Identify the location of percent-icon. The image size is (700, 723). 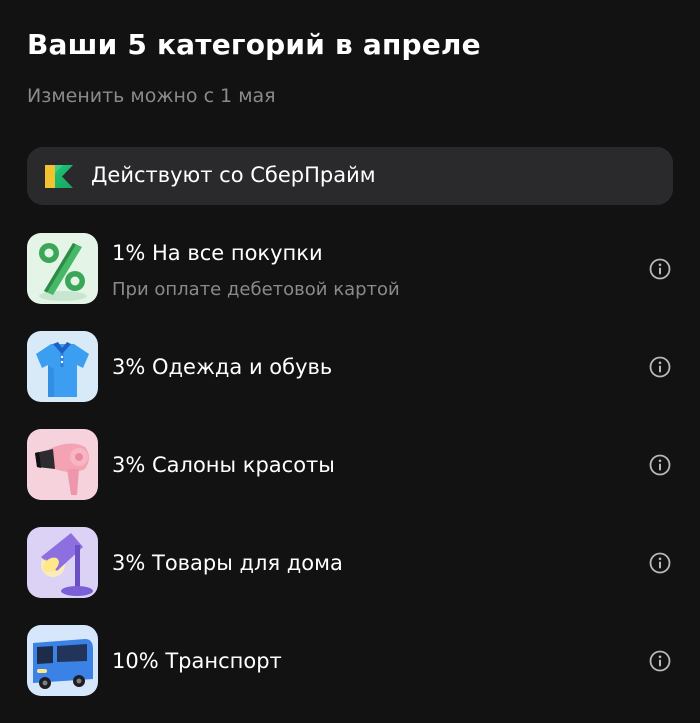
(62, 268).